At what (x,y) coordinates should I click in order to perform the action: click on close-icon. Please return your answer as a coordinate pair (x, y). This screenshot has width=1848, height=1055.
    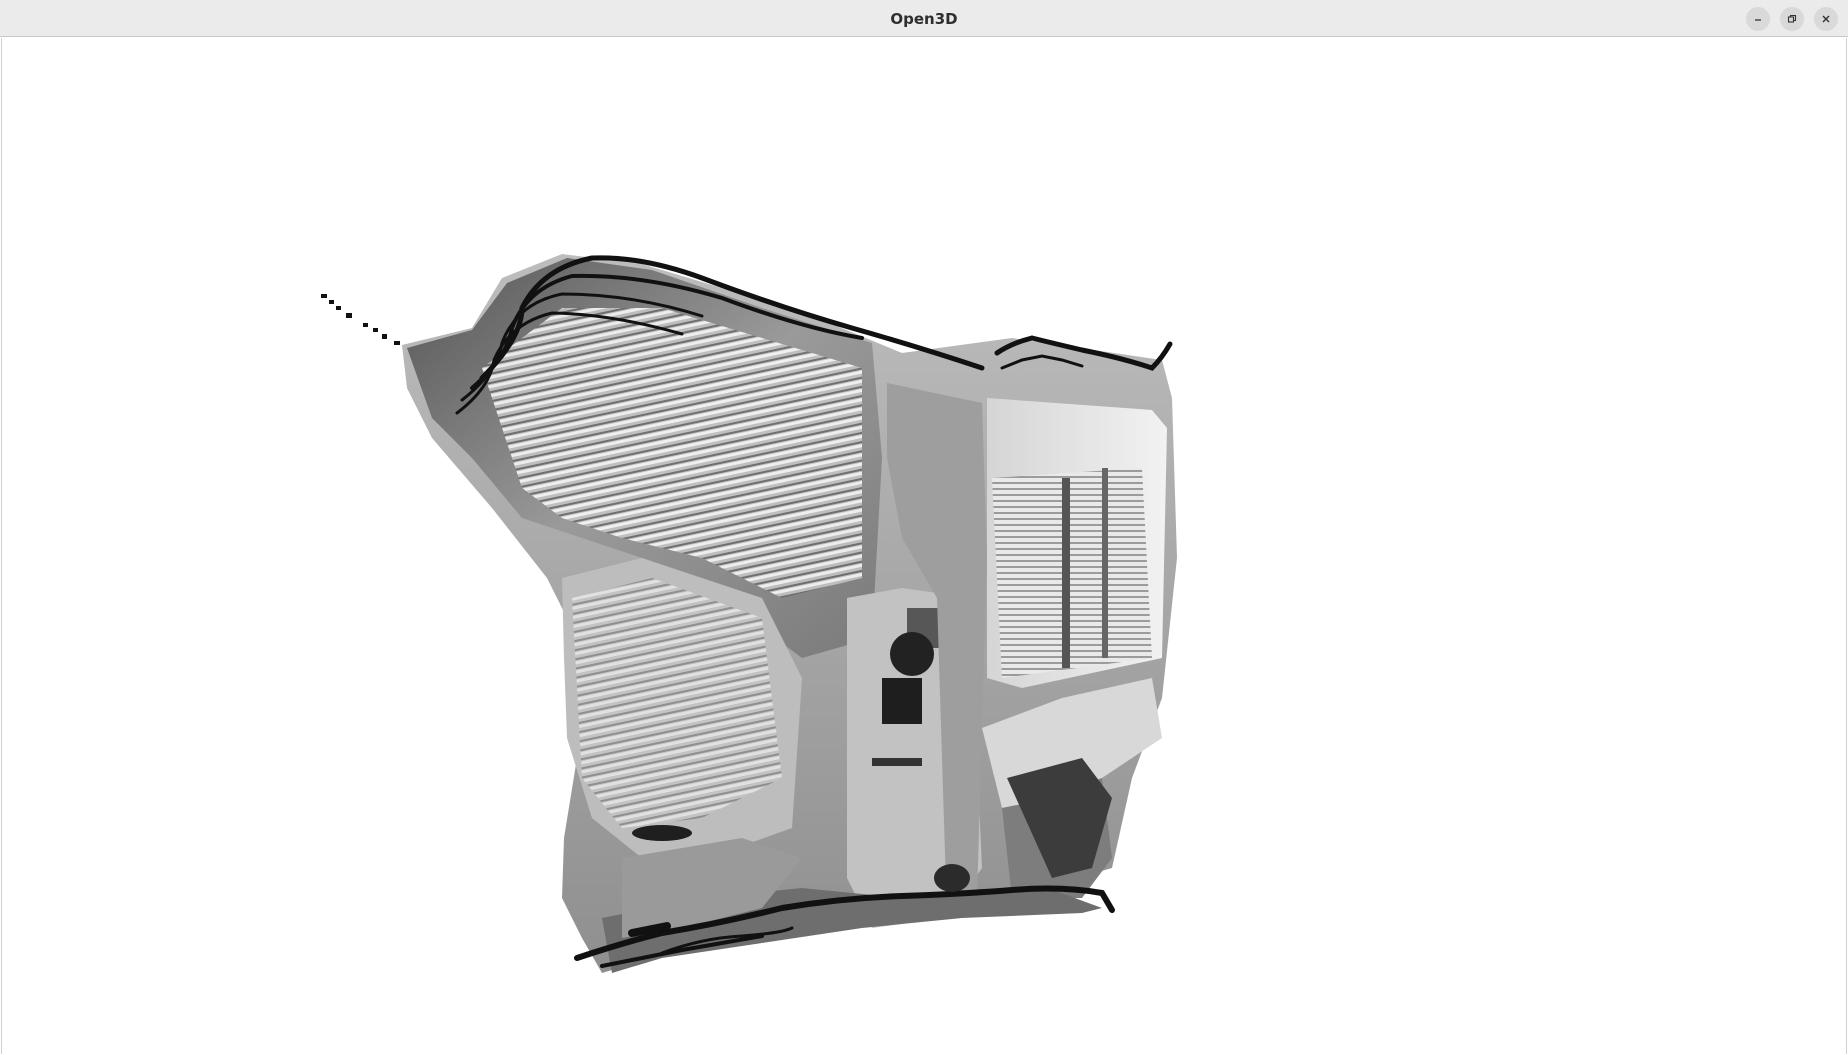
    Looking at the image, I should click on (1826, 19).